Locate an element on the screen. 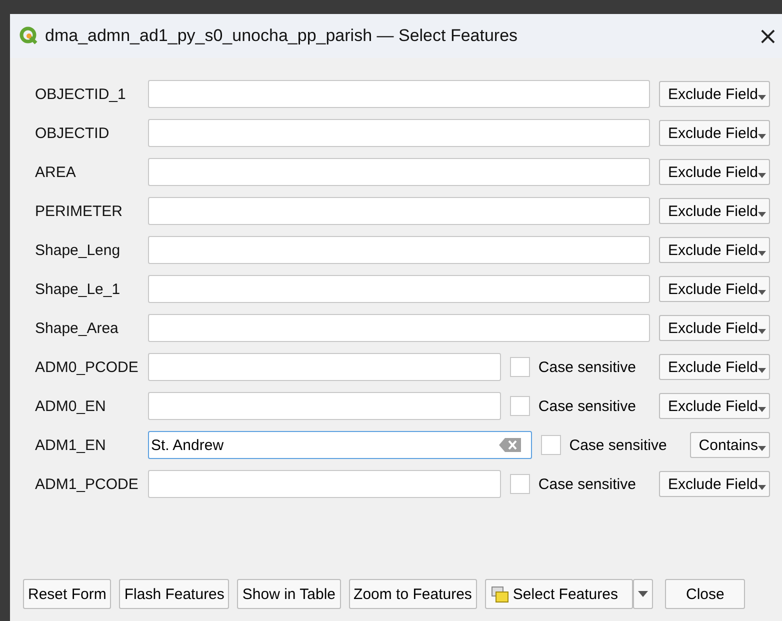 The height and width of the screenshot is (621, 782). field-label: Shape_Le_1 is located at coordinates (78, 289).